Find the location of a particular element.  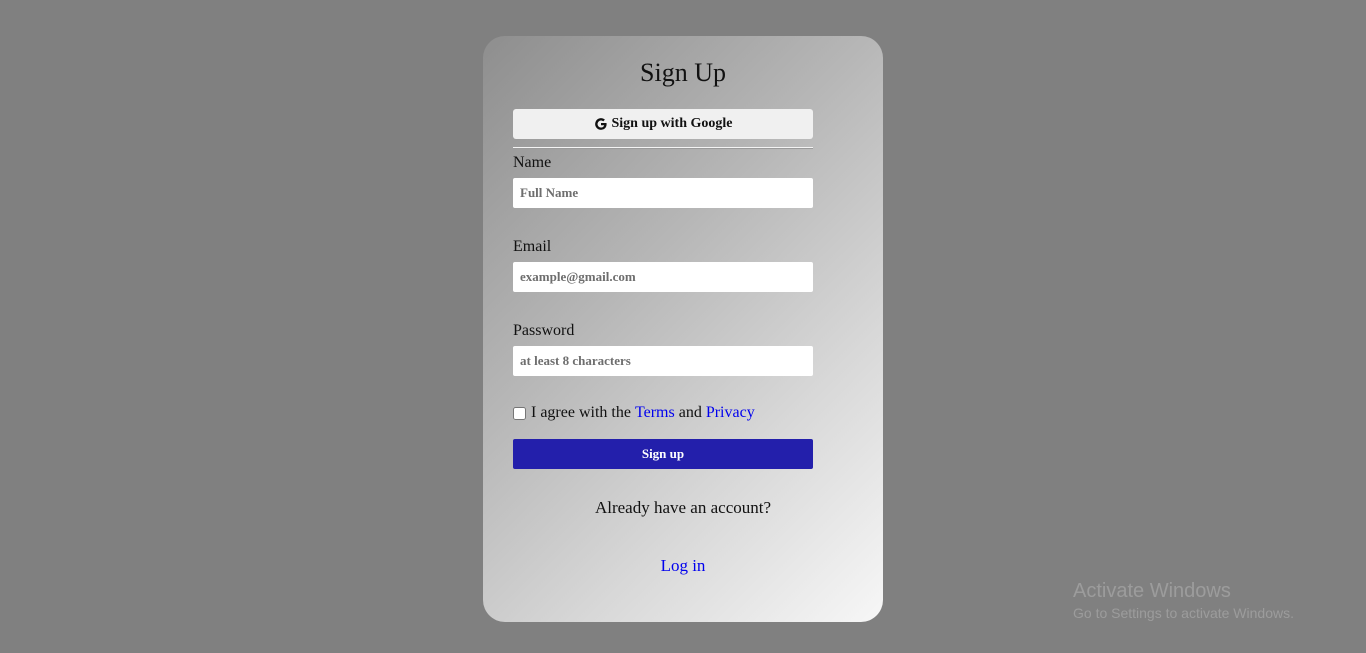

email-label: Email is located at coordinates (532, 246).